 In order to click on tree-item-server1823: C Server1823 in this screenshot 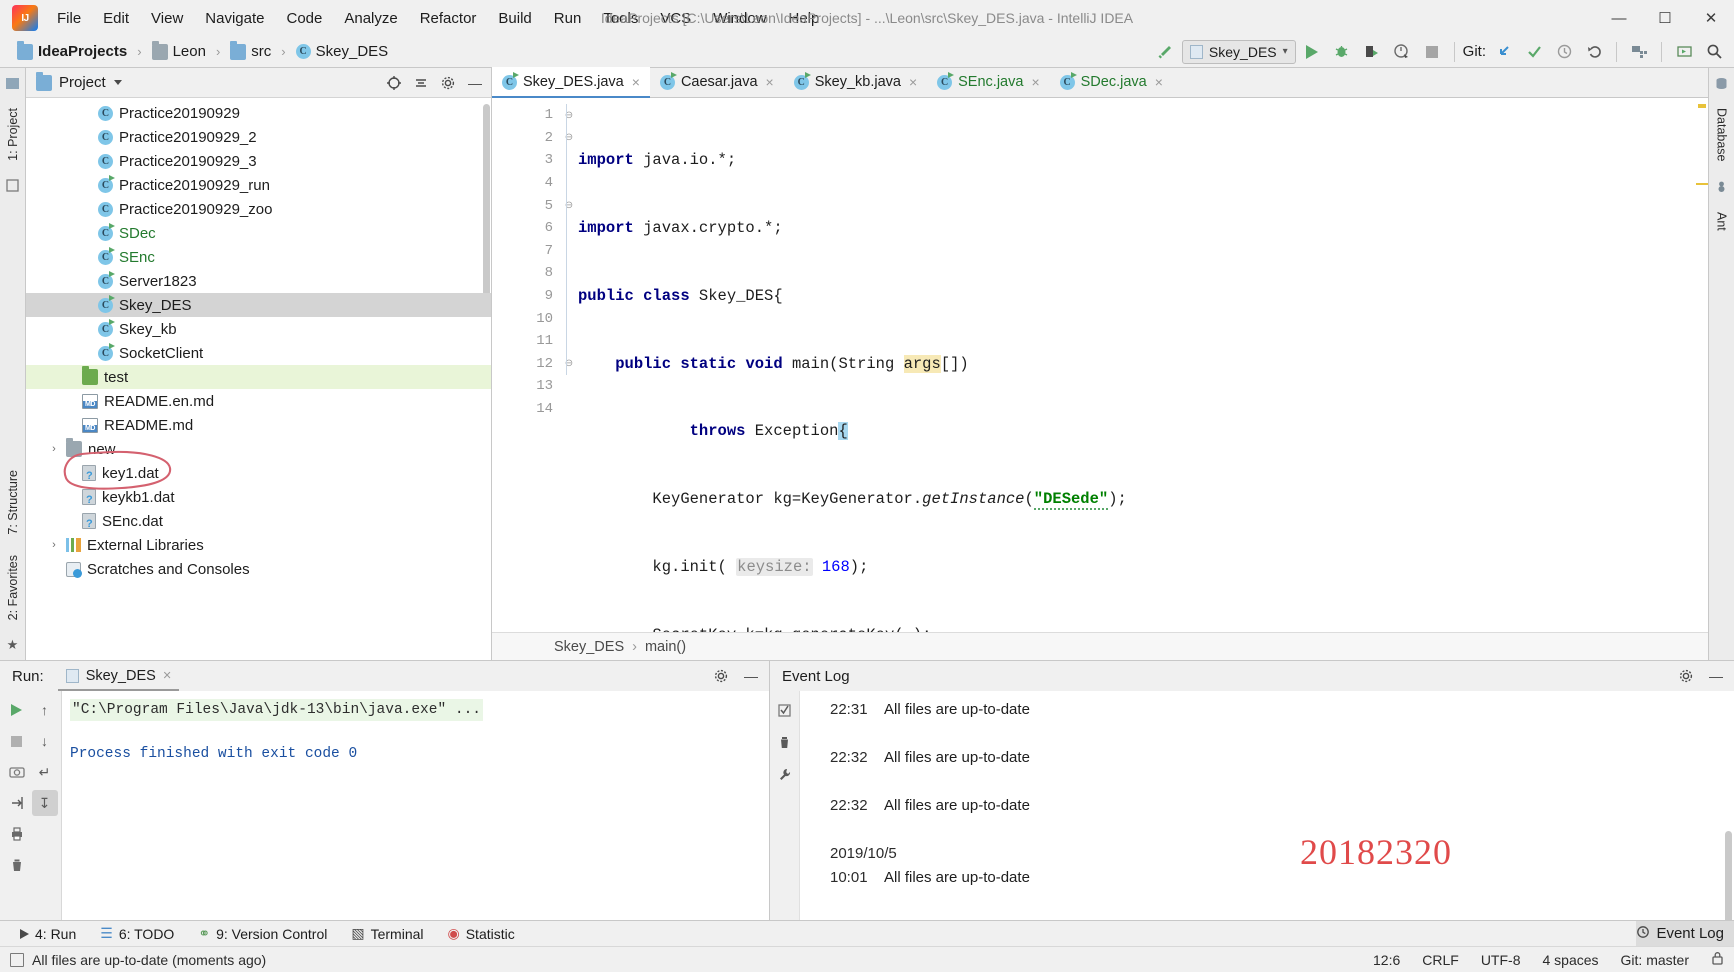, I will do `click(258, 281)`.